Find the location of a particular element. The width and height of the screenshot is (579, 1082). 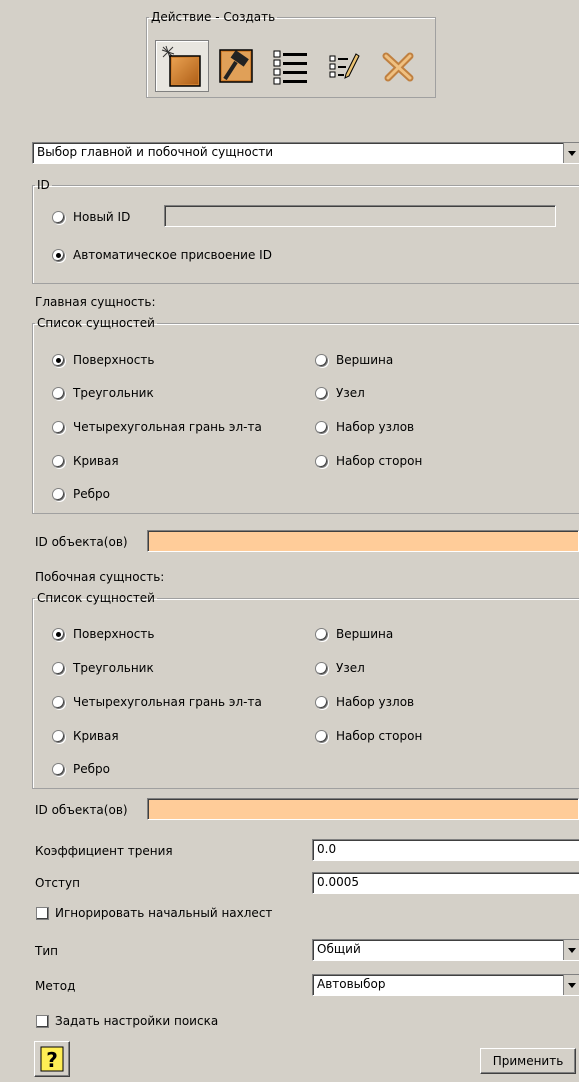

sec-option-vertex: Вершина is located at coordinates (354, 634).